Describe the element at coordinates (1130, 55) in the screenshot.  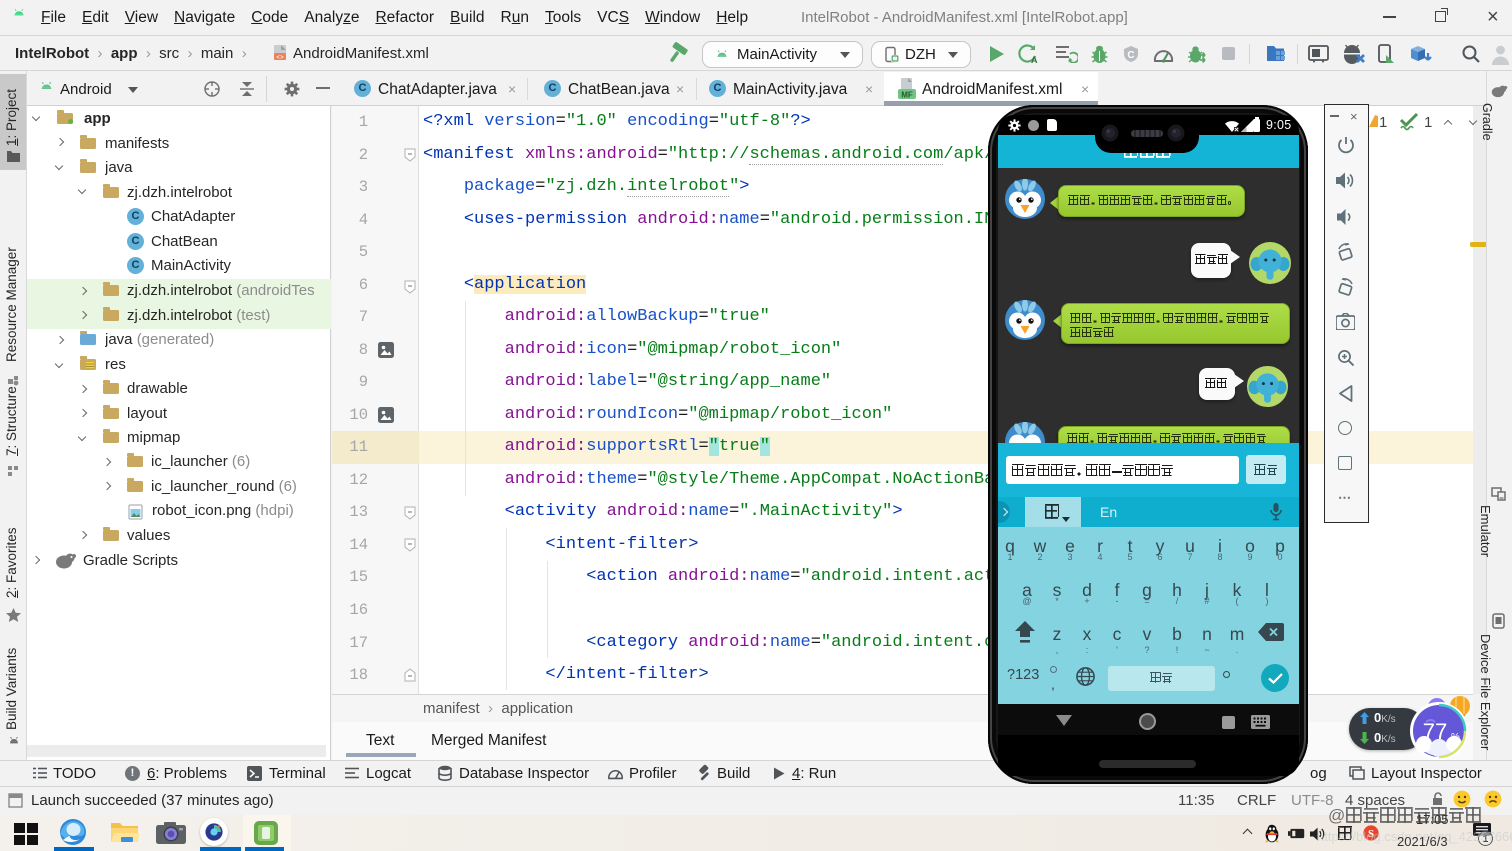
I see `svg-text: C` at that location.